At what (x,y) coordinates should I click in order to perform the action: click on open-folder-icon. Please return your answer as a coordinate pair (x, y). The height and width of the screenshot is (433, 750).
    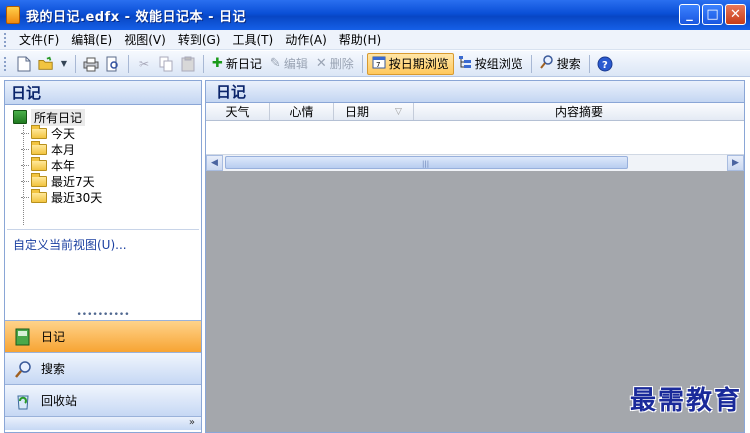
    Looking at the image, I should click on (46, 64).